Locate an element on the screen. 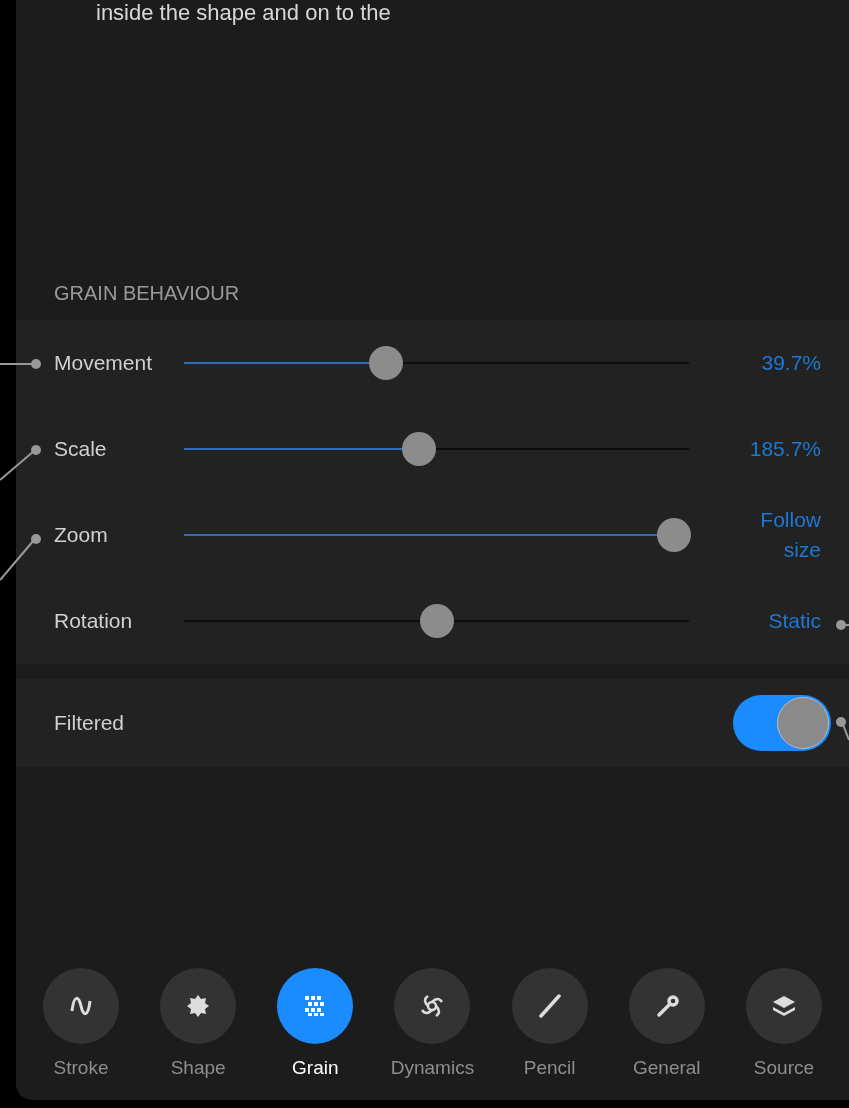  value-text: 185.7% is located at coordinates (784, 449).